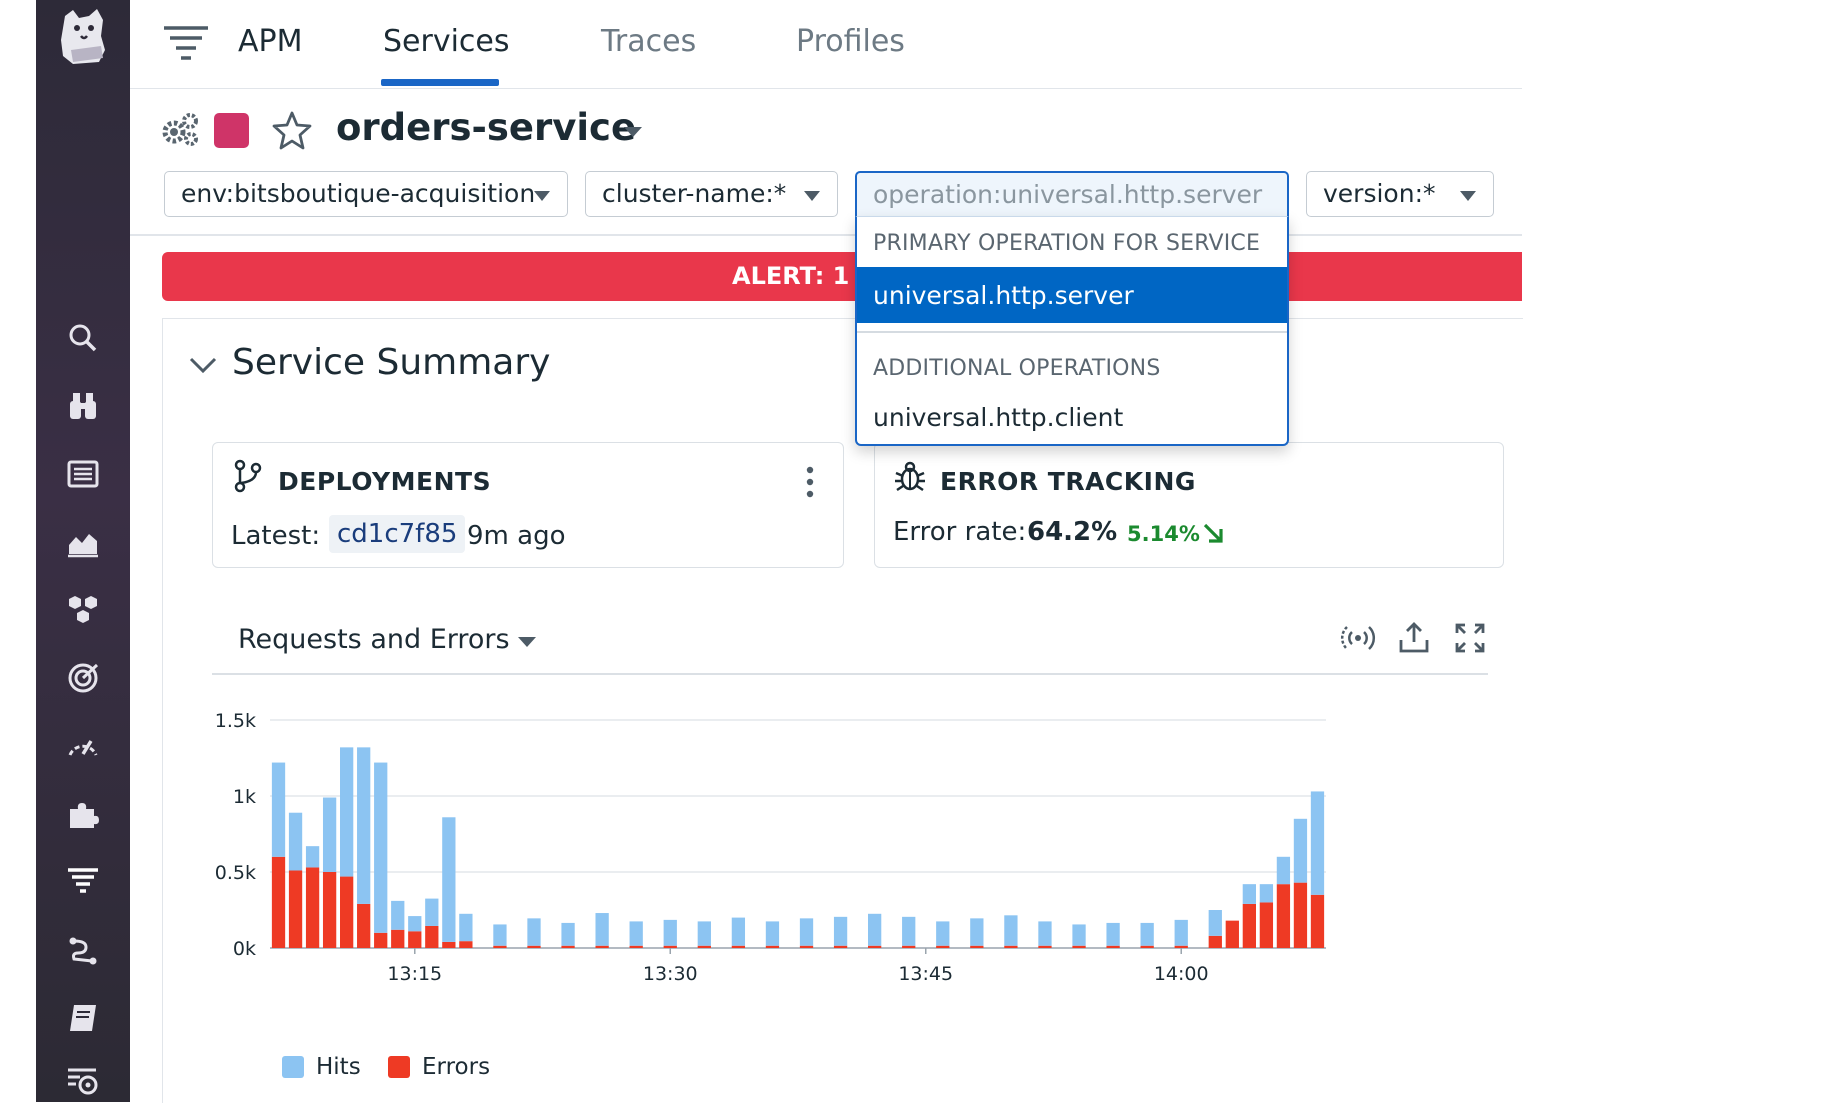  I want to click on additional-operations-header: ADDITIONAL OPERATIONS, so click(1017, 368).